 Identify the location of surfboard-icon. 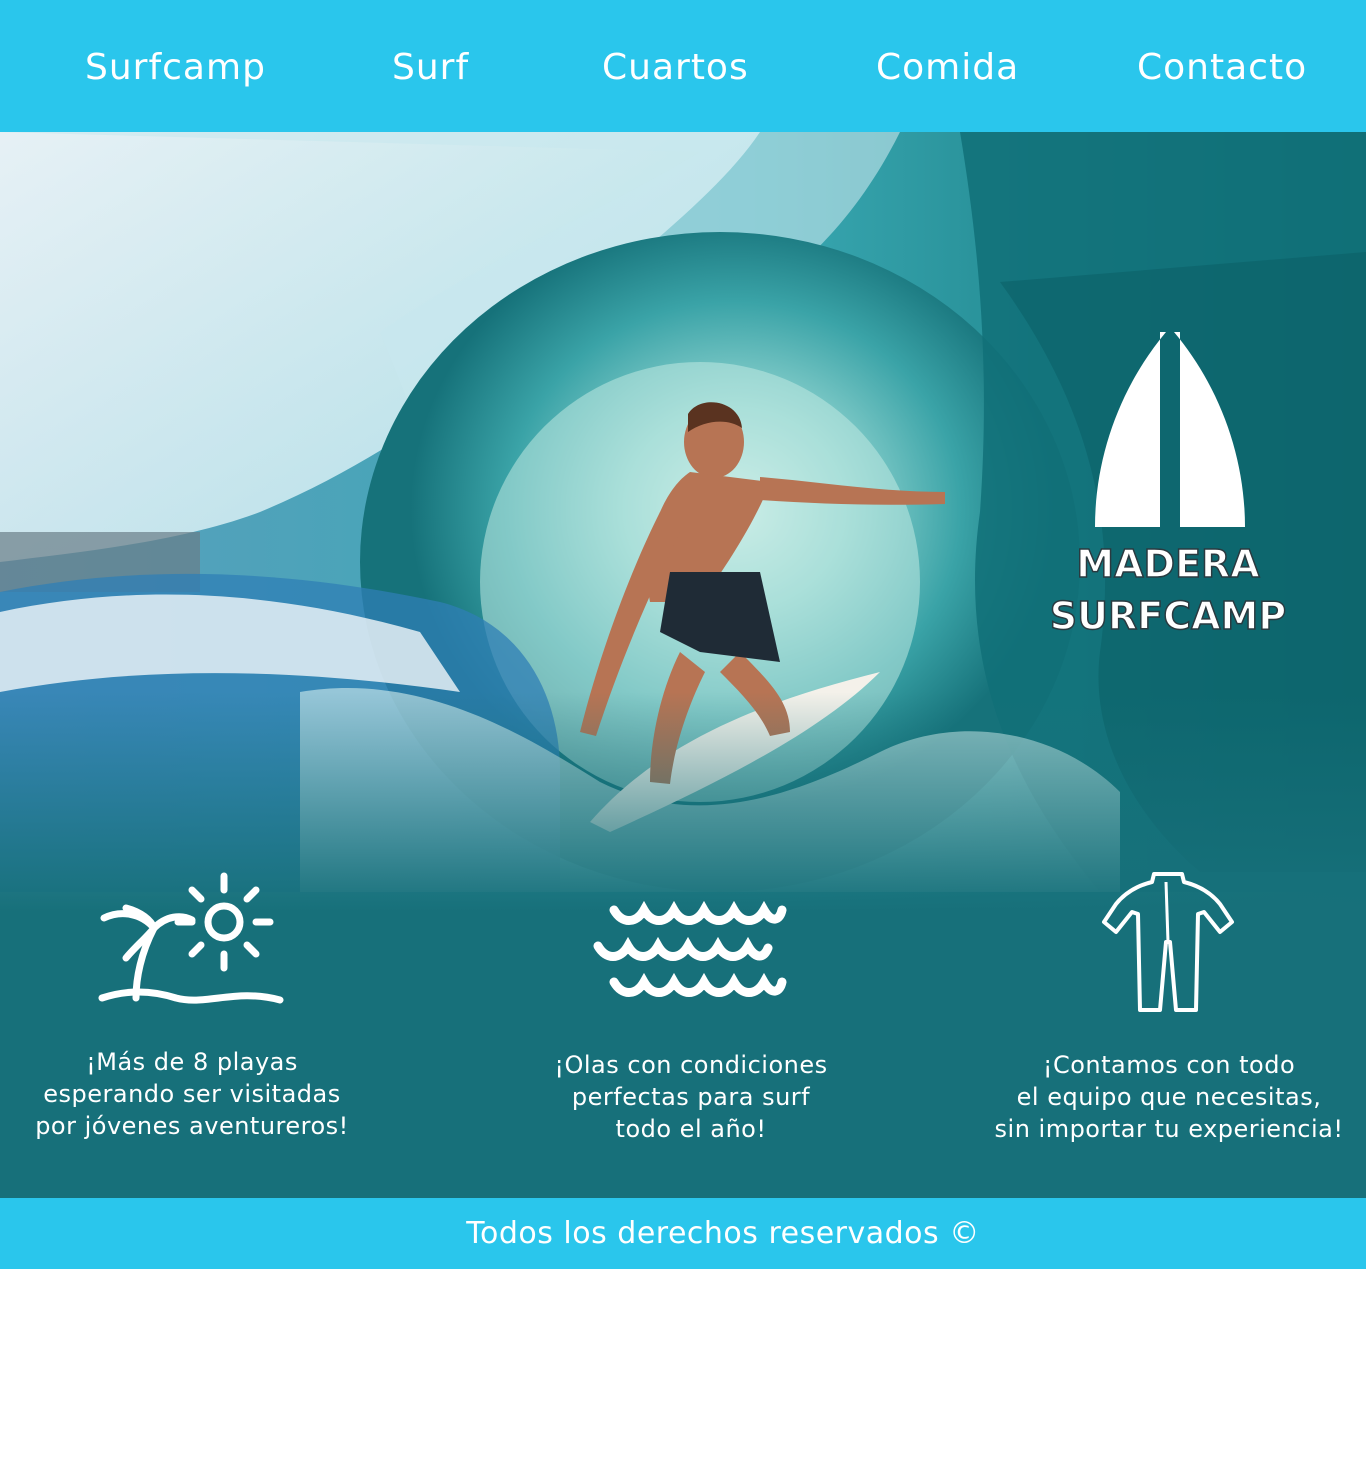
(1170, 429).